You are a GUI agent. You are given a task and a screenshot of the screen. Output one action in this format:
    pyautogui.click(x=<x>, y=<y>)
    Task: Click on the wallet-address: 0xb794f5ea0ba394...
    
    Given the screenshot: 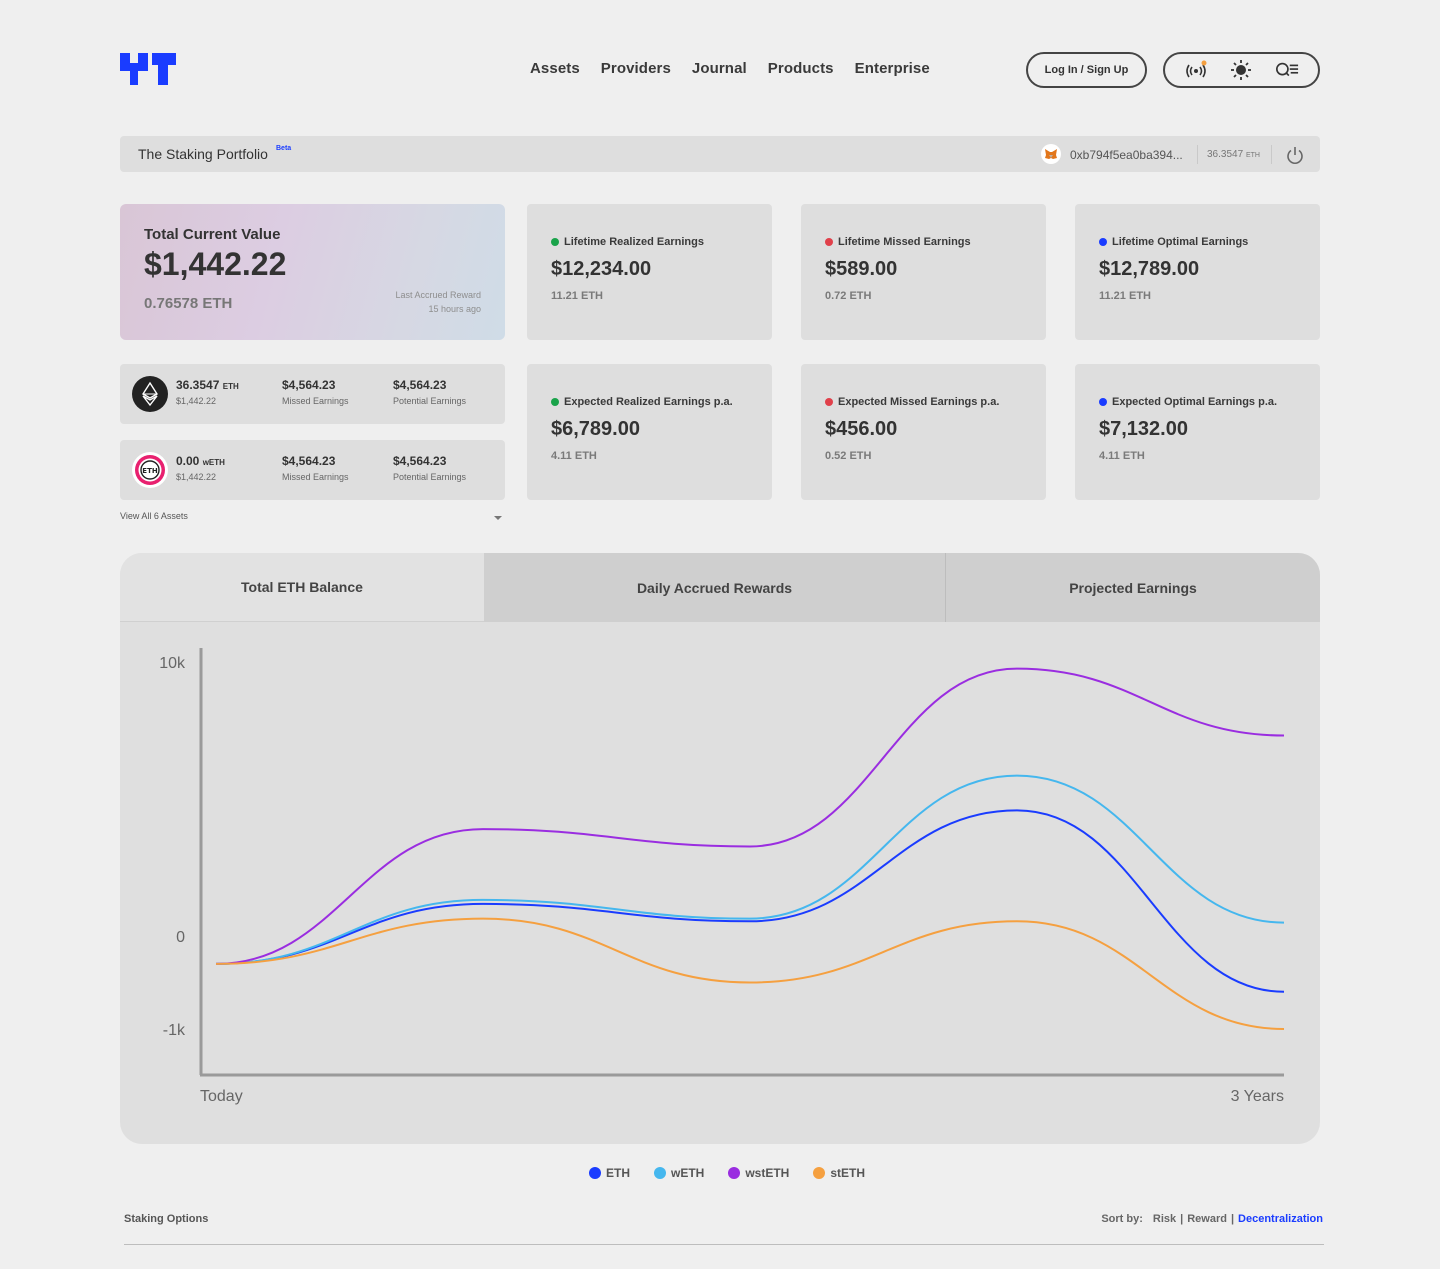 What is the action you would take?
    pyautogui.click(x=1126, y=155)
    